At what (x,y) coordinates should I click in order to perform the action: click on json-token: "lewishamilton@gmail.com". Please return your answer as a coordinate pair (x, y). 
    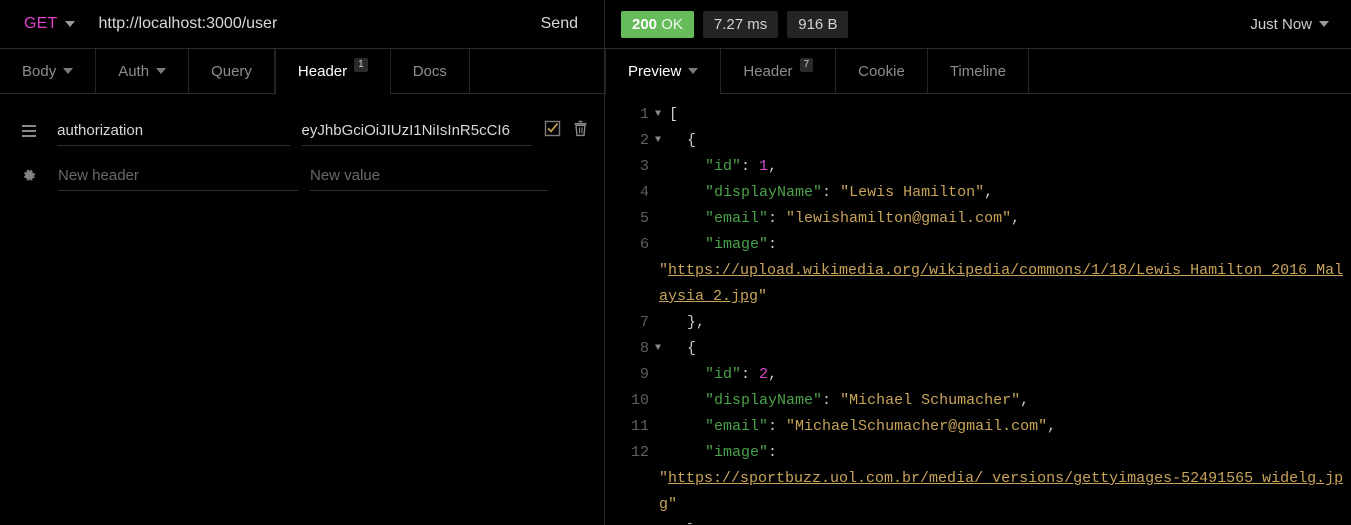
    Looking at the image, I should click on (899, 218).